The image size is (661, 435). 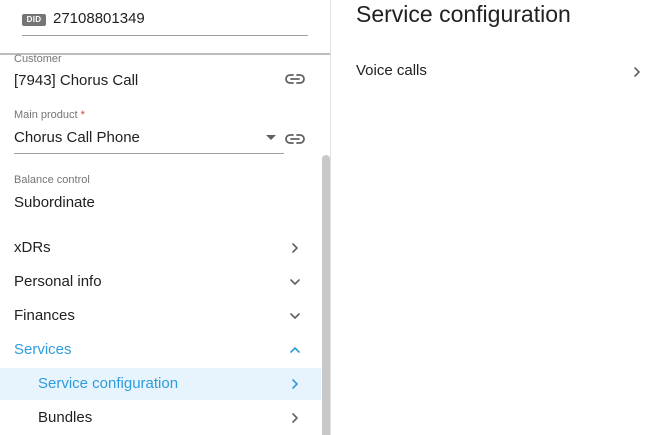 What do you see at coordinates (76, 80) in the screenshot?
I see `customer-value: [7943] Chorus Call` at bounding box center [76, 80].